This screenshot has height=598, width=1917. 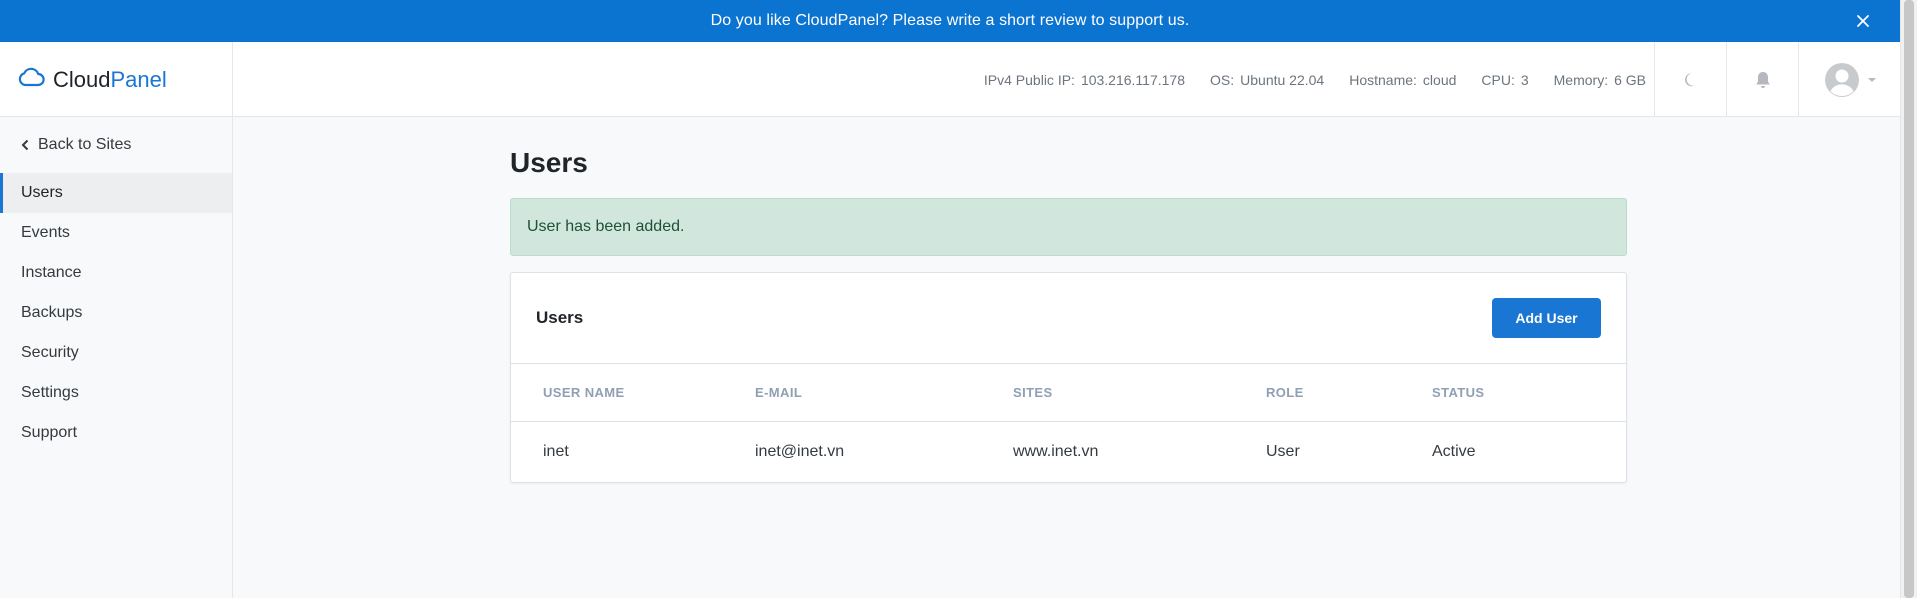 What do you see at coordinates (116, 313) in the screenshot?
I see `sidebar-item-backups: Backups` at bounding box center [116, 313].